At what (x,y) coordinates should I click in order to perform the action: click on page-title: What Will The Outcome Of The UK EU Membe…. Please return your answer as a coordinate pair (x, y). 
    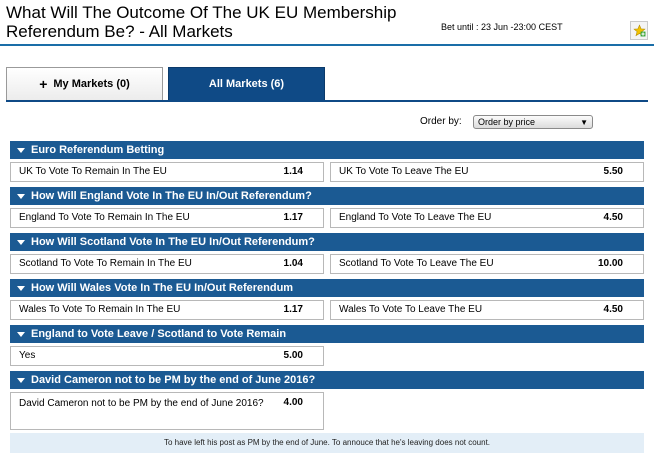
    Looking at the image, I should click on (201, 22).